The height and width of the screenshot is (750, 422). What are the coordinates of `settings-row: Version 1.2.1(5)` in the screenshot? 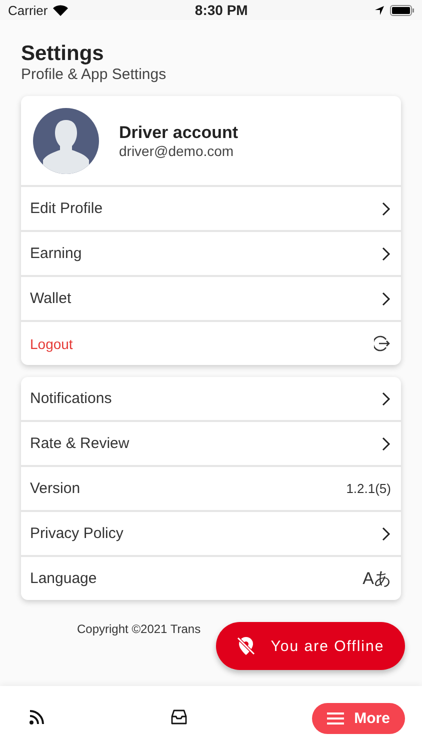 It's located at (211, 489).